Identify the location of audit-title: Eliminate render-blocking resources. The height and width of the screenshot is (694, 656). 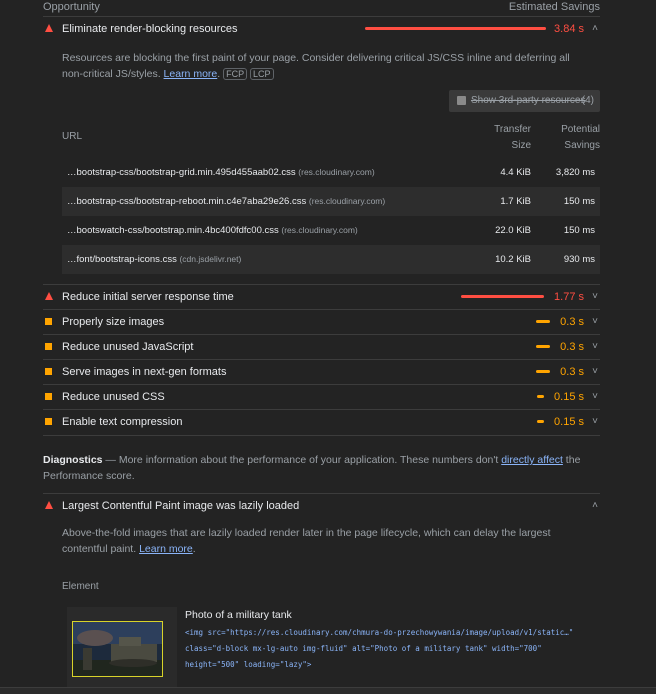
(150, 29).